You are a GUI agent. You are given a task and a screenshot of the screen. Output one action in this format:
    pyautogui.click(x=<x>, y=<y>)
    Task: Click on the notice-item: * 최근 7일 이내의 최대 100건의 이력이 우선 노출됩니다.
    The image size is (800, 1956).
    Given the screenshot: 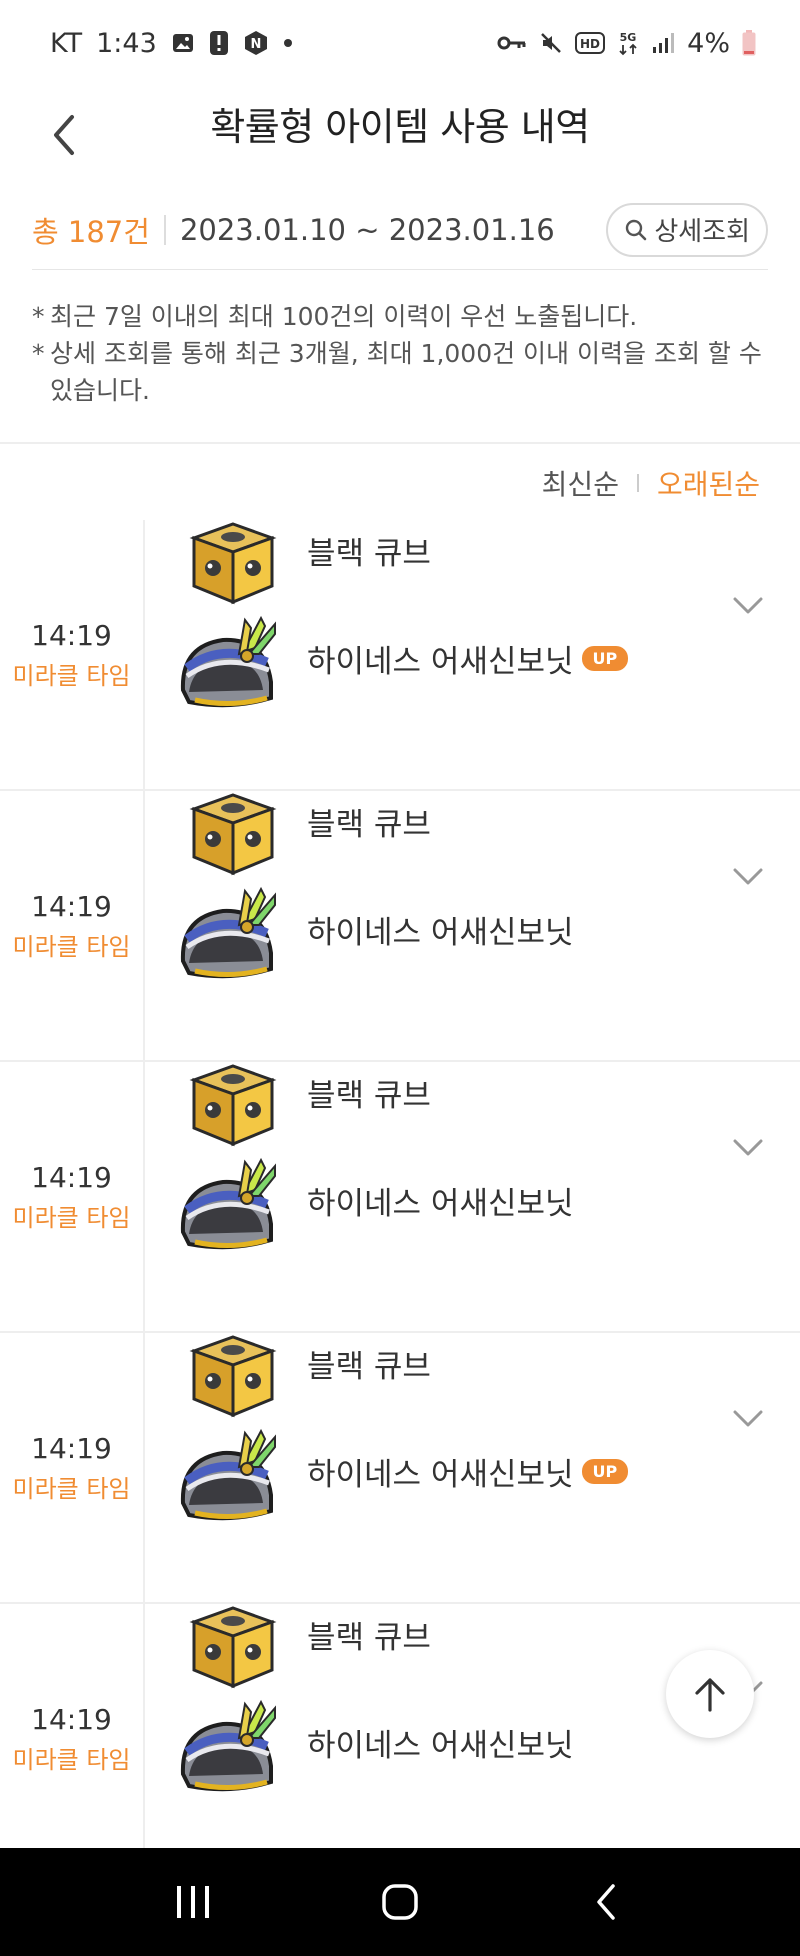 What is the action you would take?
    pyautogui.click(x=402, y=316)
    